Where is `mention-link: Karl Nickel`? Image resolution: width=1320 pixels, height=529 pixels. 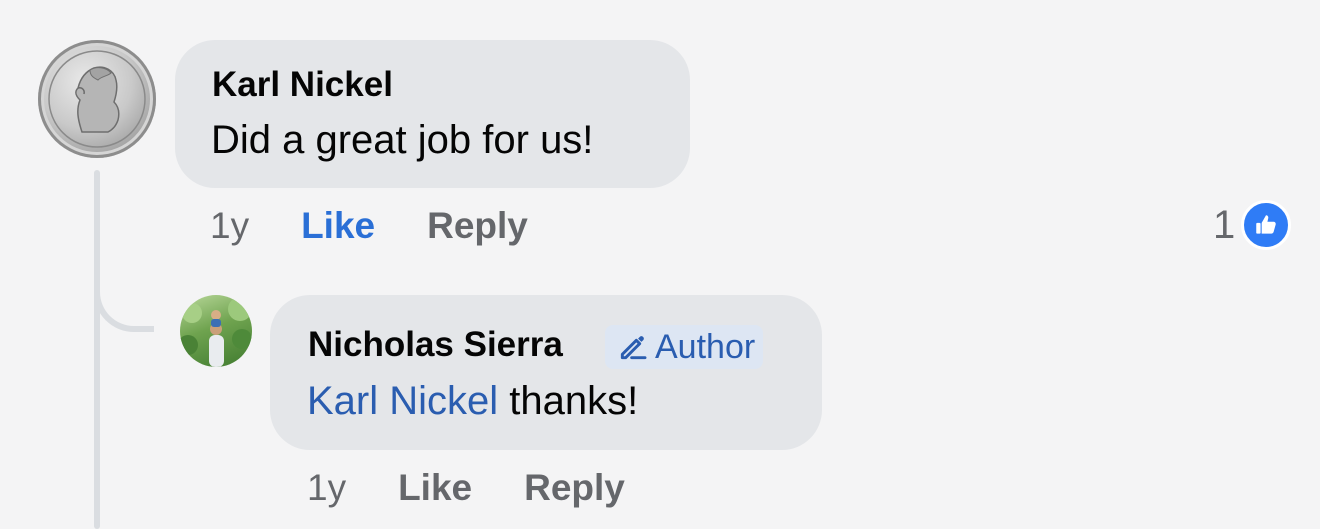 mention-link: Karl Nickel is located at coordinates (402, 401).